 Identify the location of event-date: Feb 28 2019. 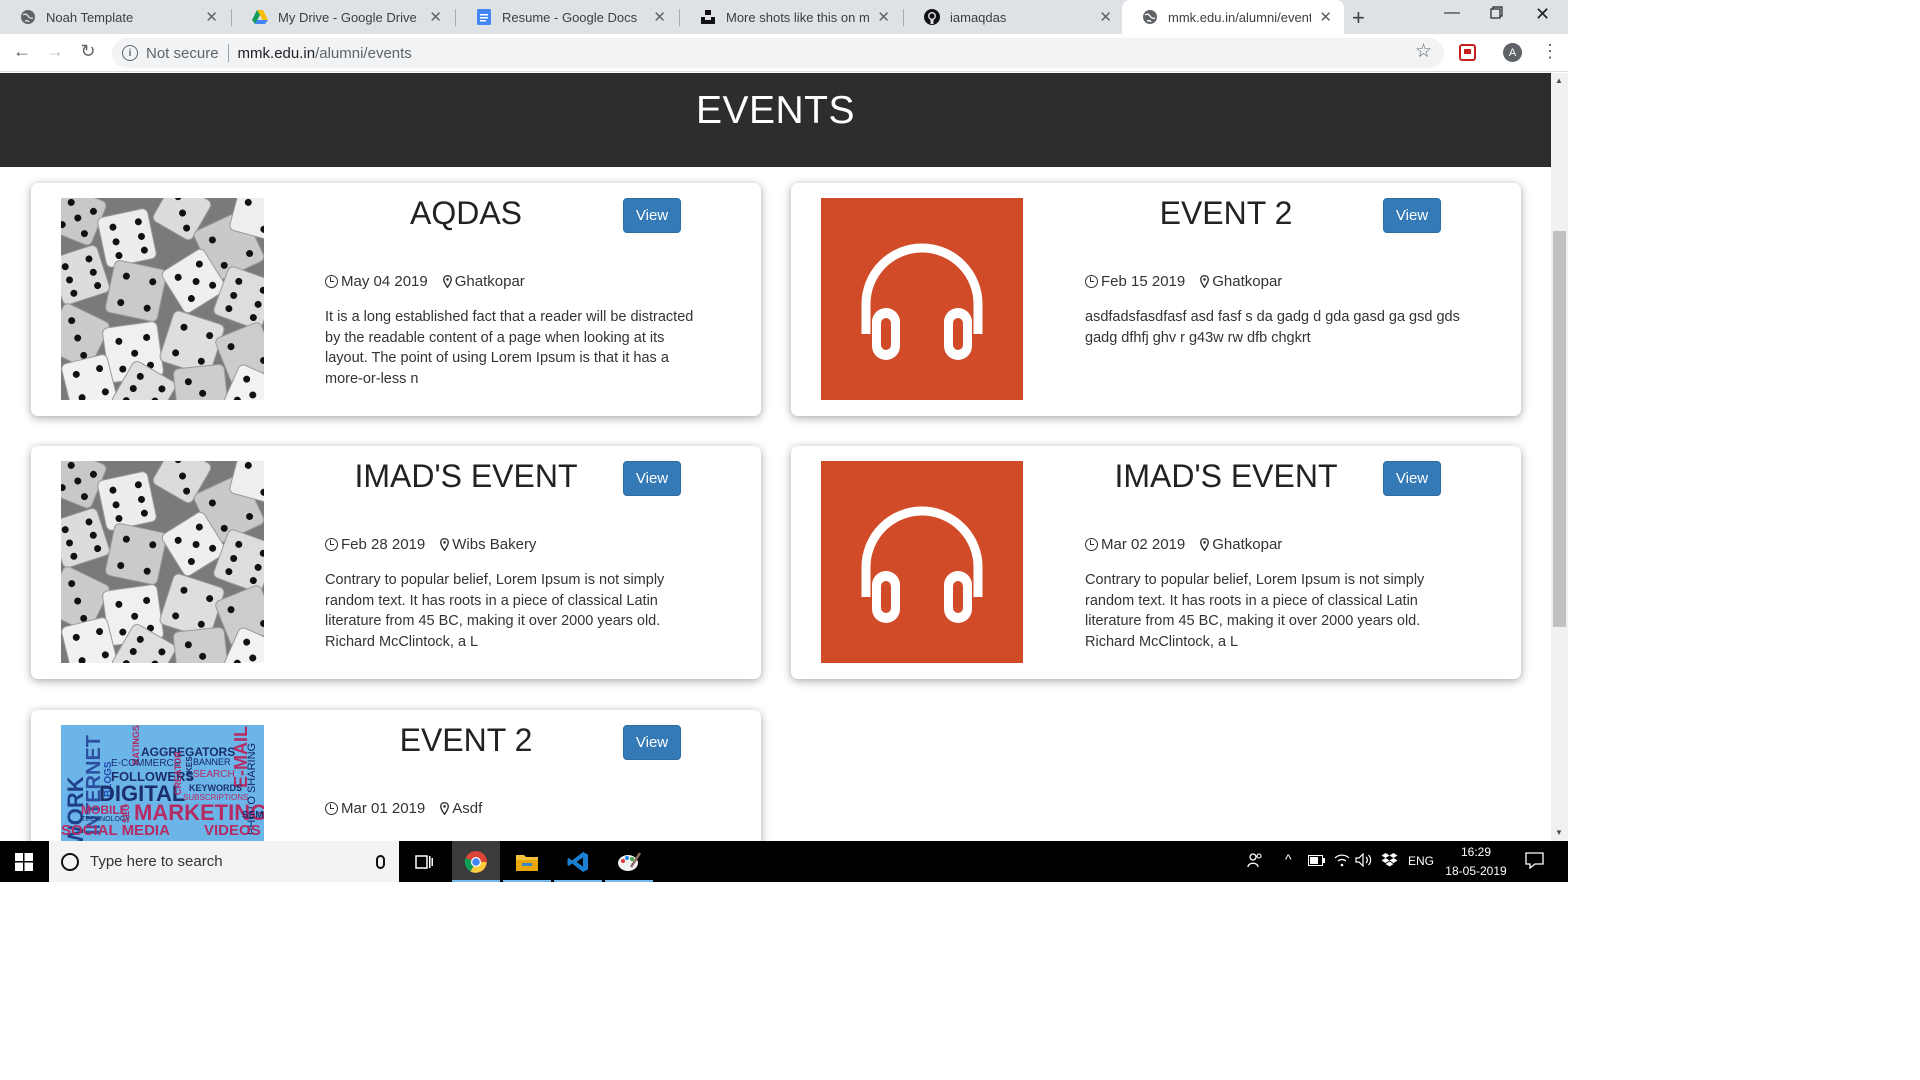
(383, 544).